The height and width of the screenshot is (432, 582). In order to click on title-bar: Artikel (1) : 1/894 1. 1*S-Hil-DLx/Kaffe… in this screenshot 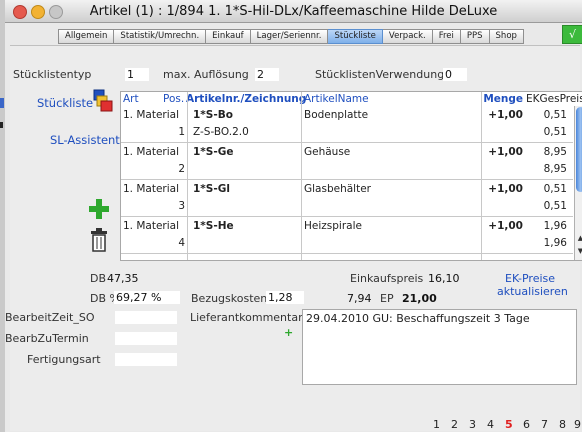, I will do `click(293, 11)`.